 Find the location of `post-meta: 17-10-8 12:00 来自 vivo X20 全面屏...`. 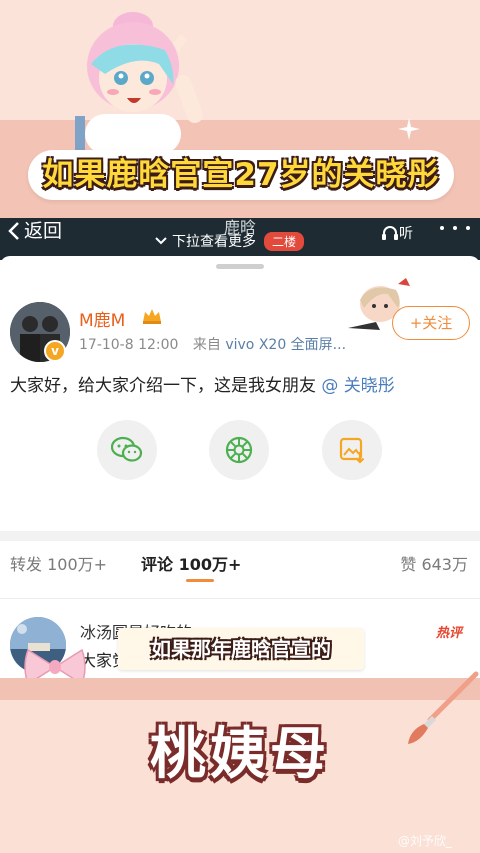

post-meta: 17-10-8 12:00 来自 vivo X20 全面屏... is located at coordinates (212, 344).